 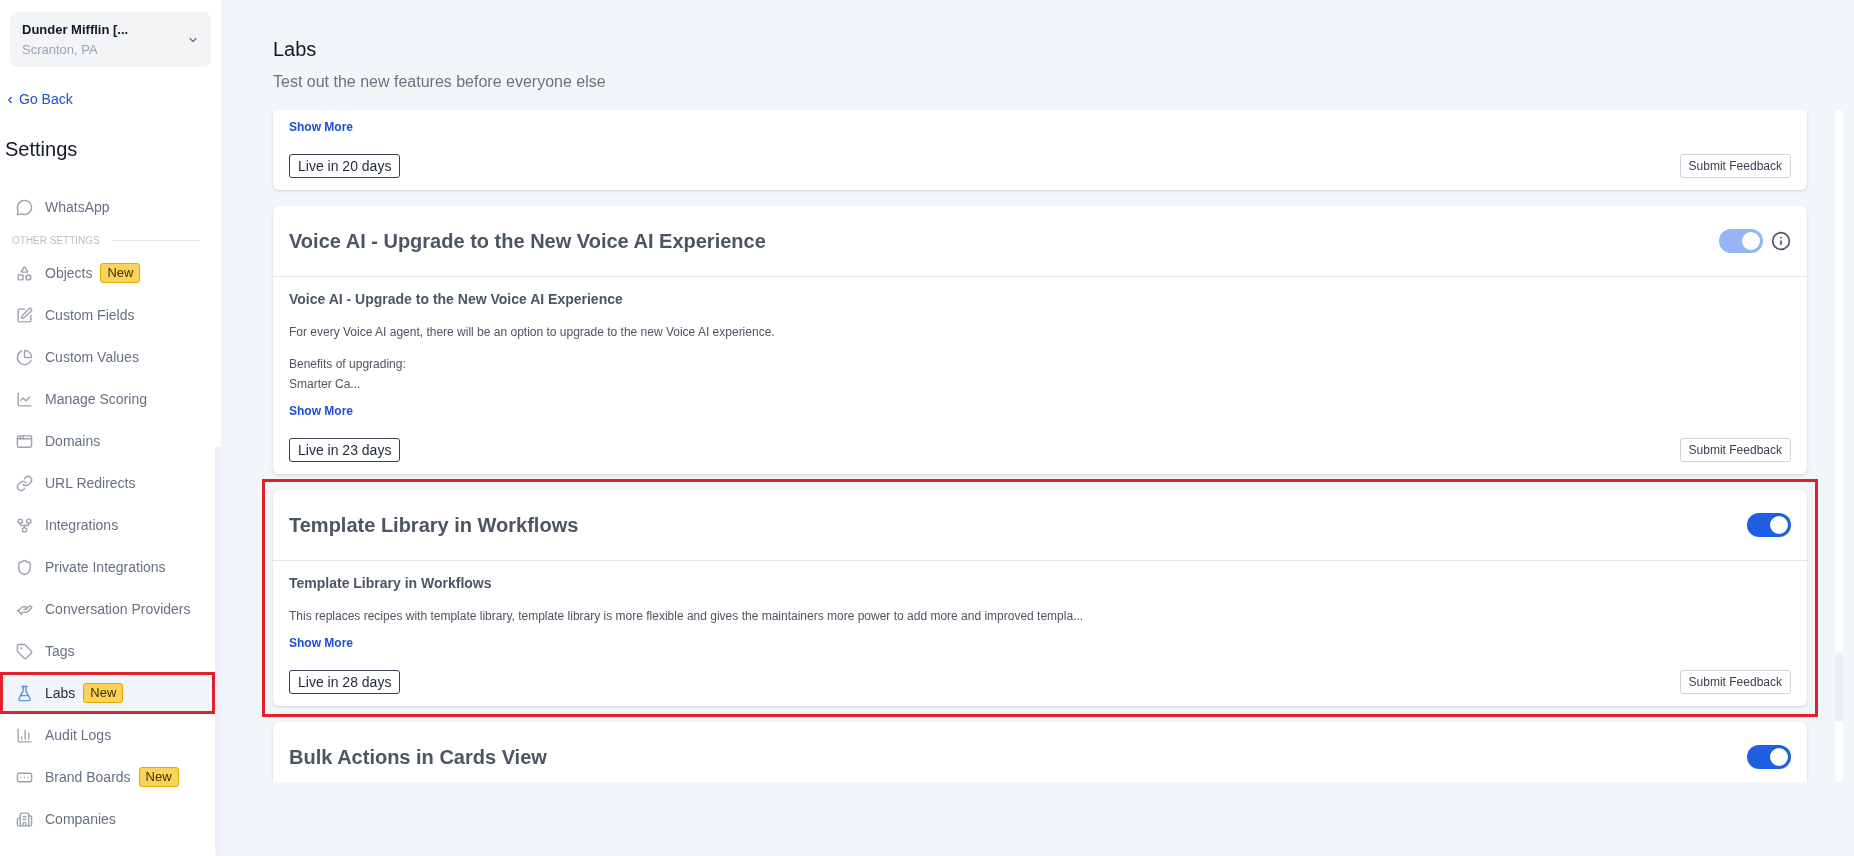 I want to click on sidebar-item: Conversation Providers, so click(x=107, y=609).